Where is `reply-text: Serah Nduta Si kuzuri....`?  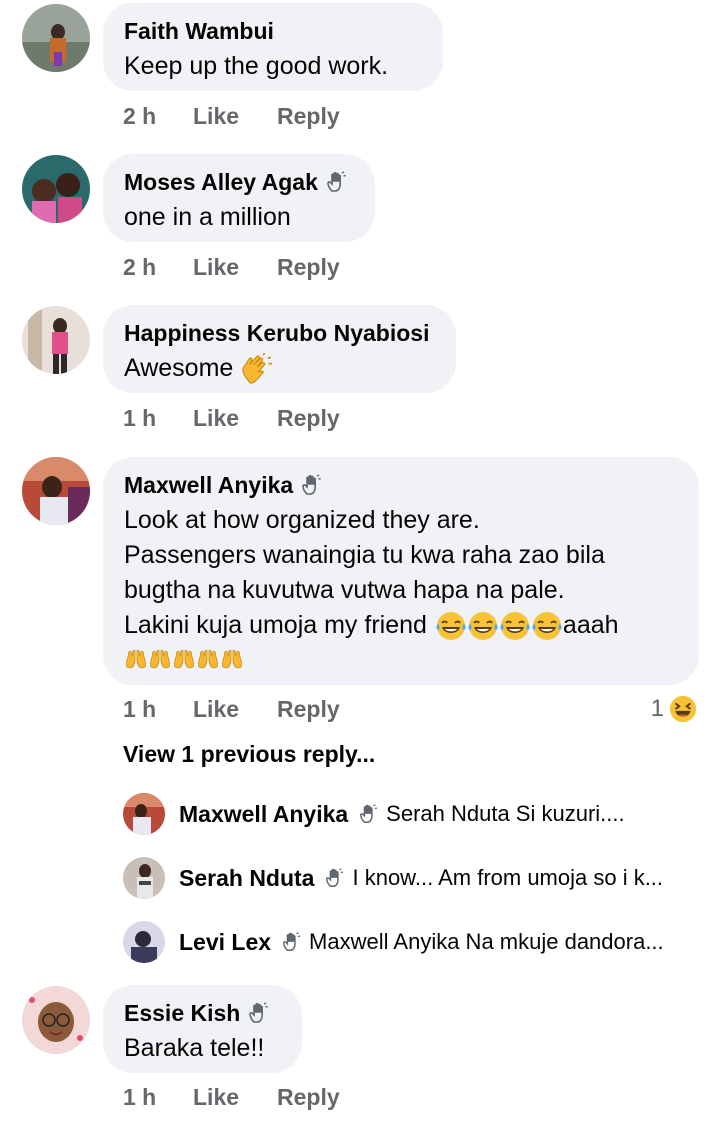
reply-text: Serah Nduta Si kuzuri.... is located at coordinates (505, 813).